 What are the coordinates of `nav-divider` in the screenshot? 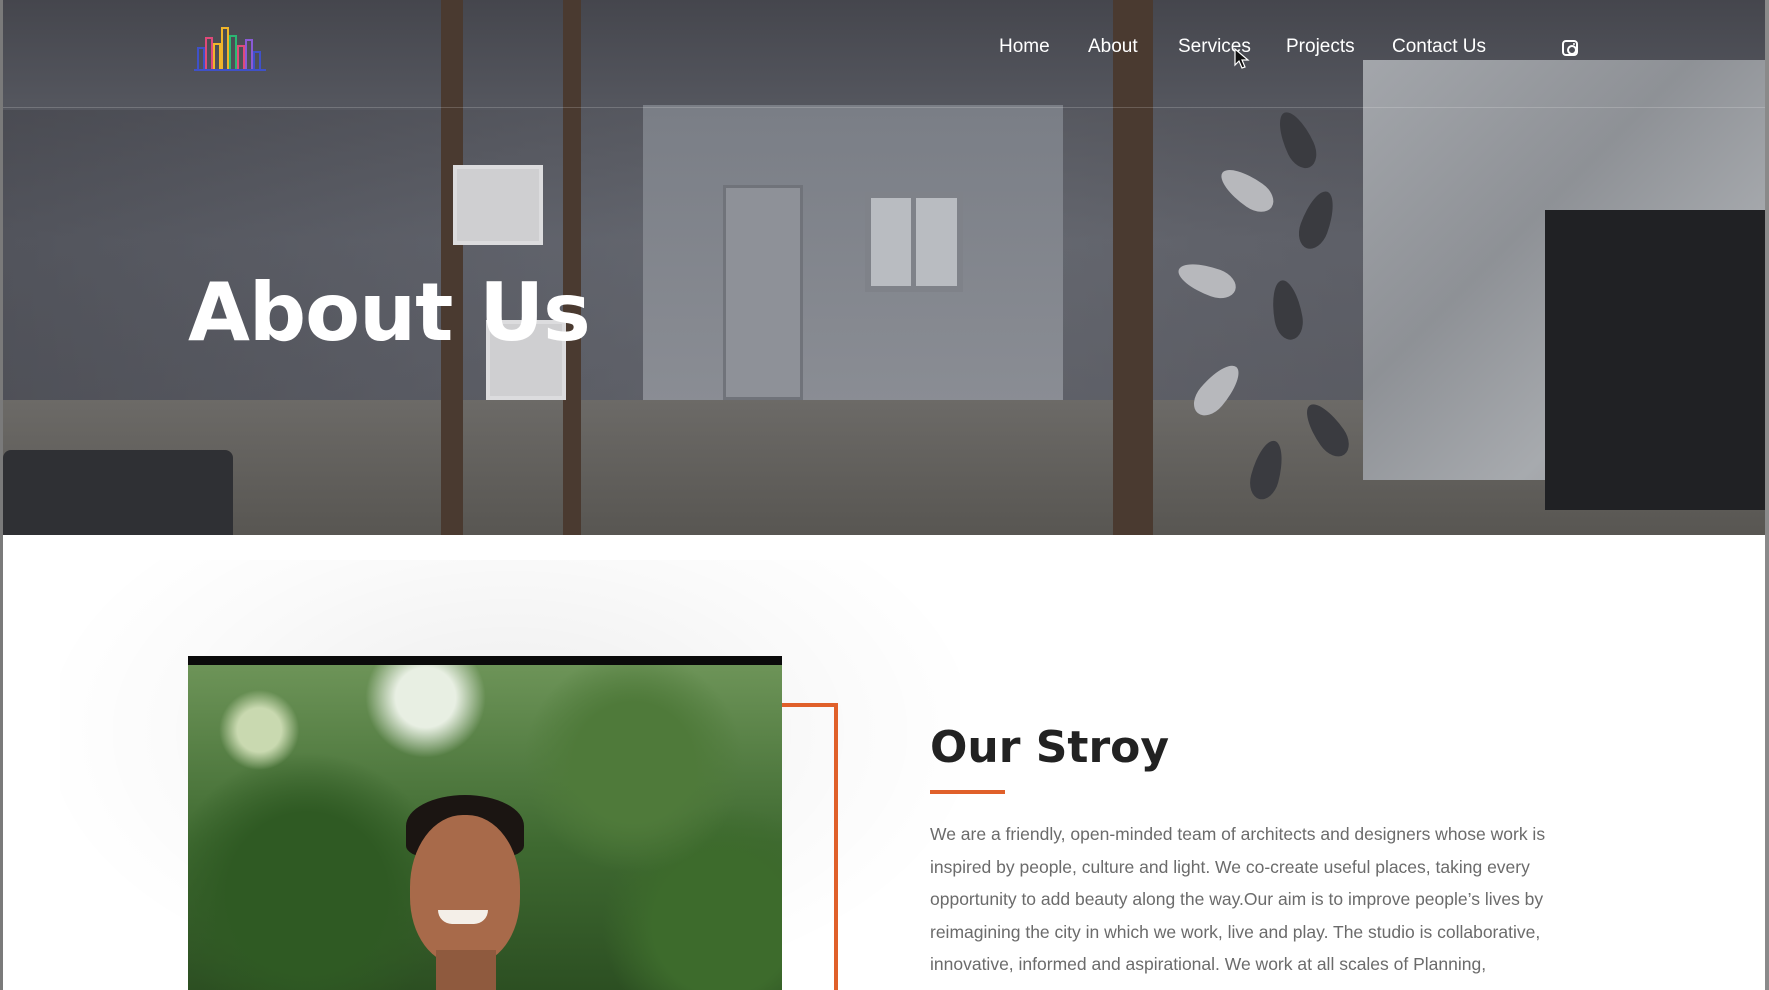 It's located at (884, 107).